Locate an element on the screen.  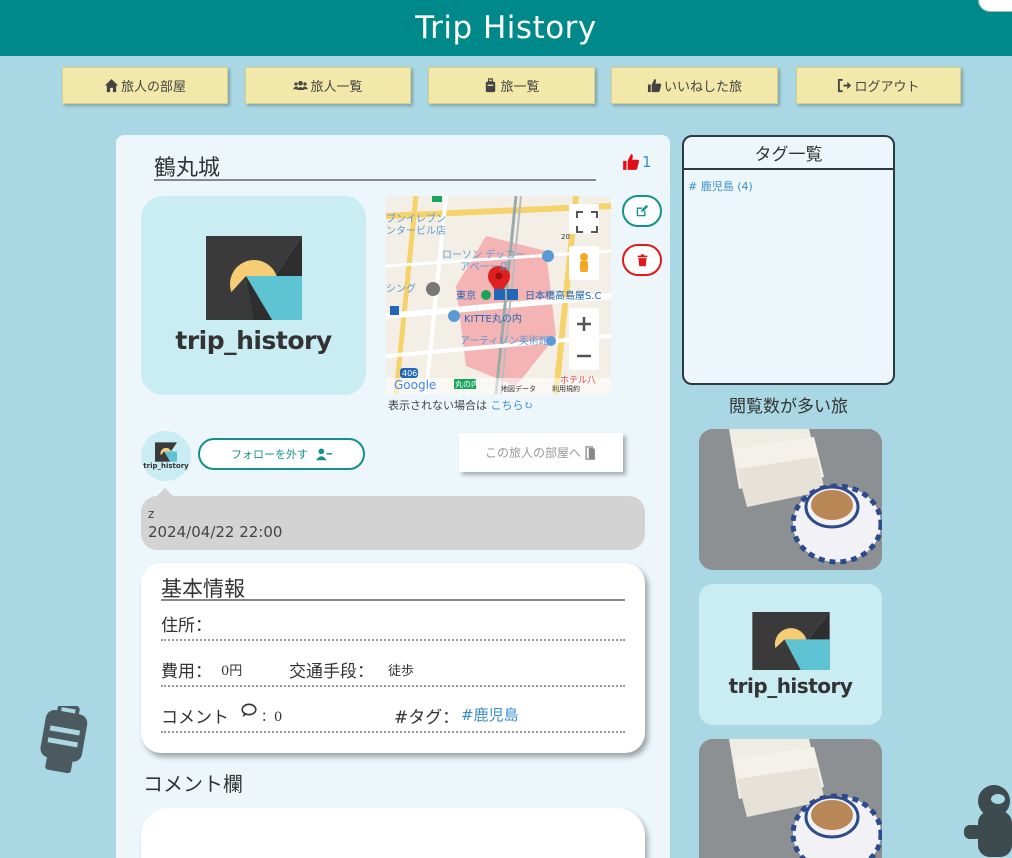
map-label: 丸の内 is located at coordinates (467, 384).